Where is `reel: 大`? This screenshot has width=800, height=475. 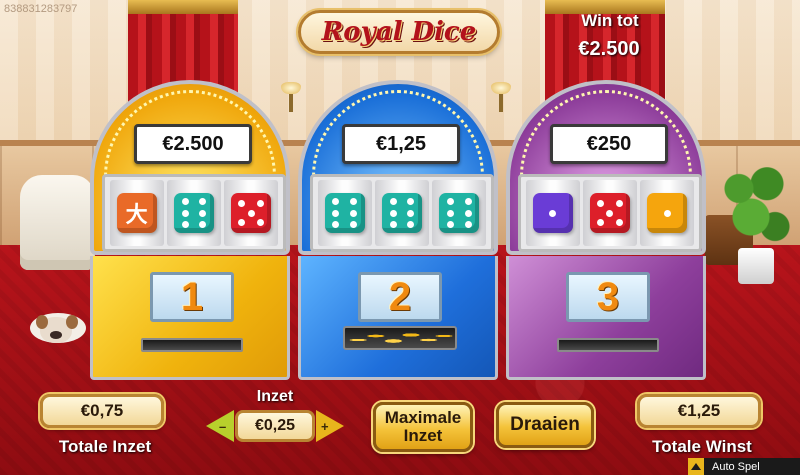
reel: 大 is located at coordinates (136, 213).